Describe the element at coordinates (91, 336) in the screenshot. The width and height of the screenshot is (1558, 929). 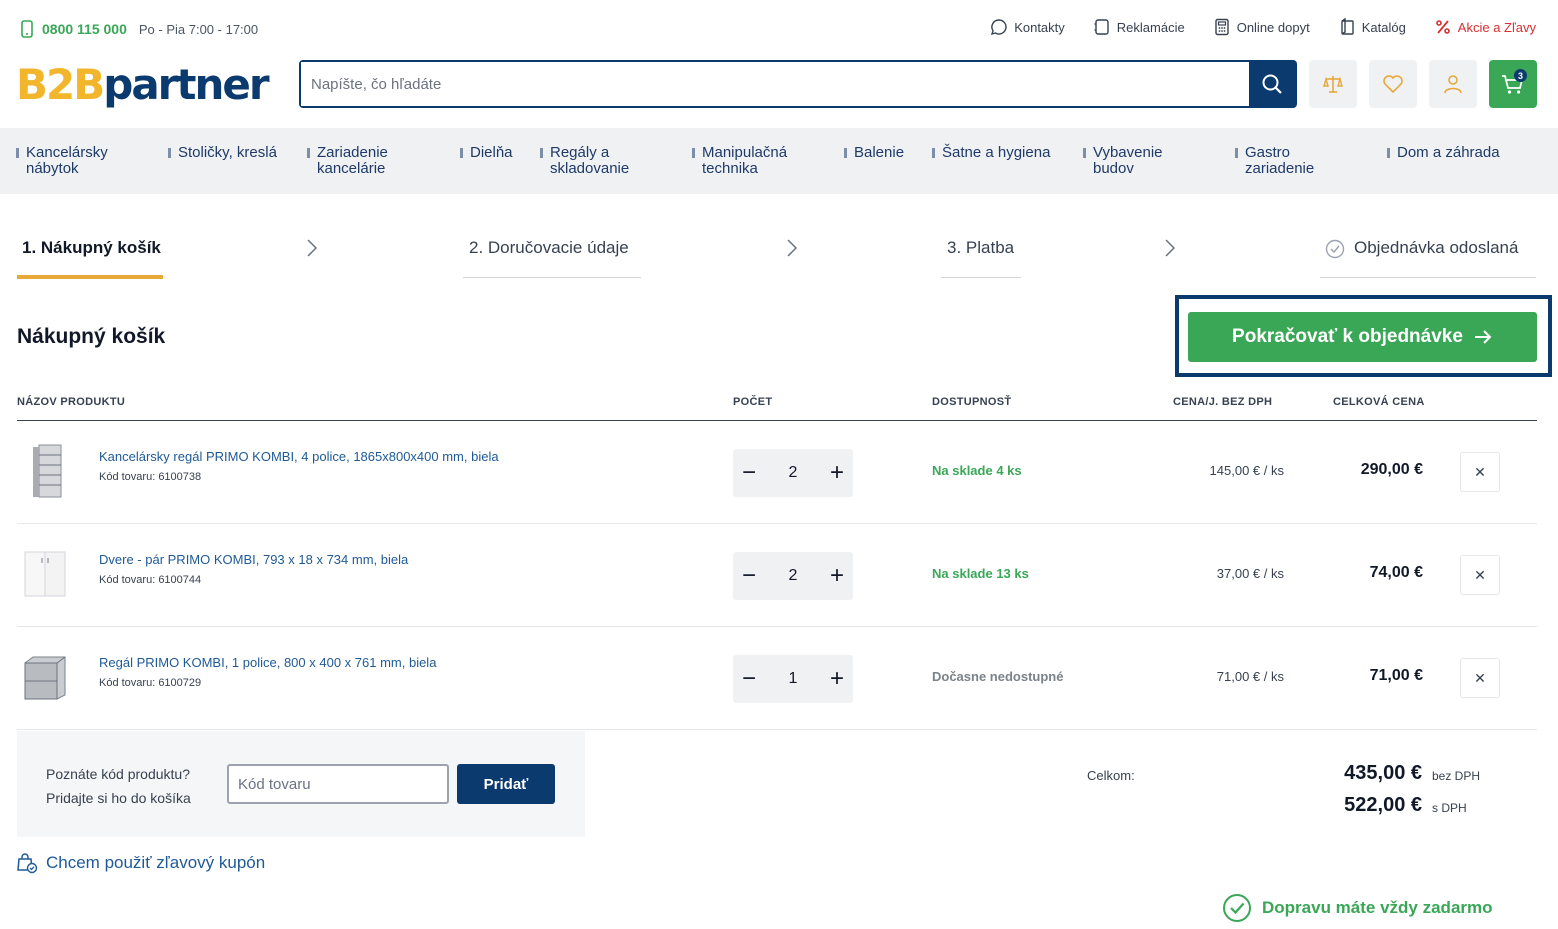
I see `page-title: Nákupný košík` at that location.